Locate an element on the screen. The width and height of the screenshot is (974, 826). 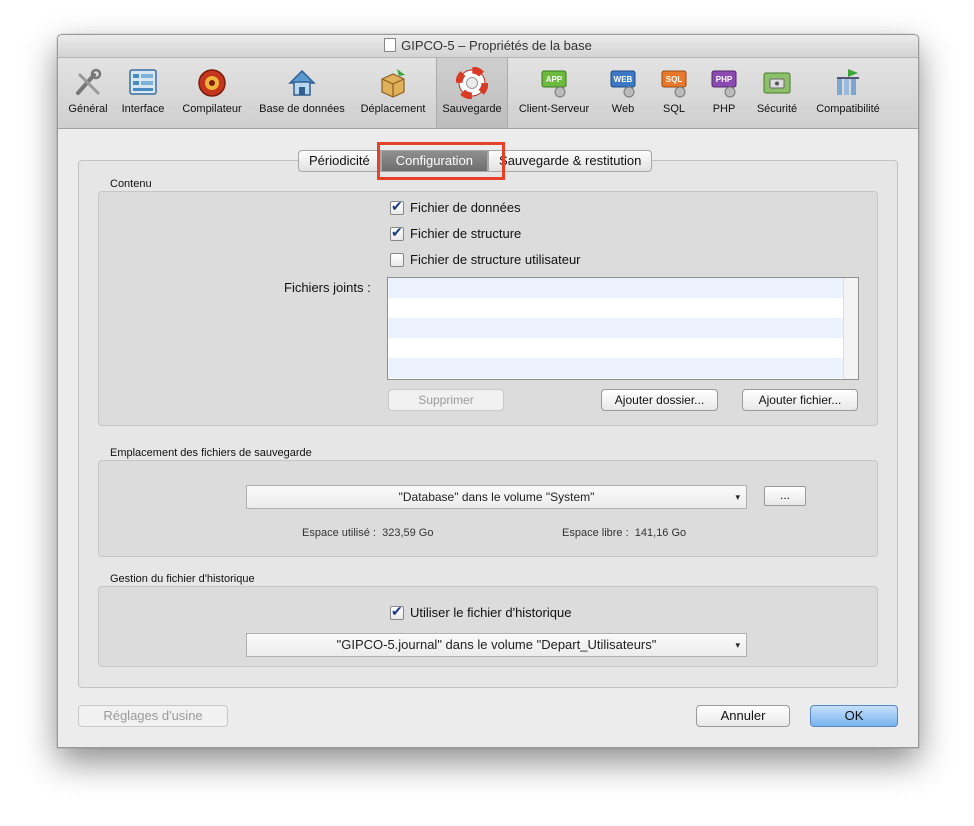
svg-text: PHP is located at coordinates (724, 79).